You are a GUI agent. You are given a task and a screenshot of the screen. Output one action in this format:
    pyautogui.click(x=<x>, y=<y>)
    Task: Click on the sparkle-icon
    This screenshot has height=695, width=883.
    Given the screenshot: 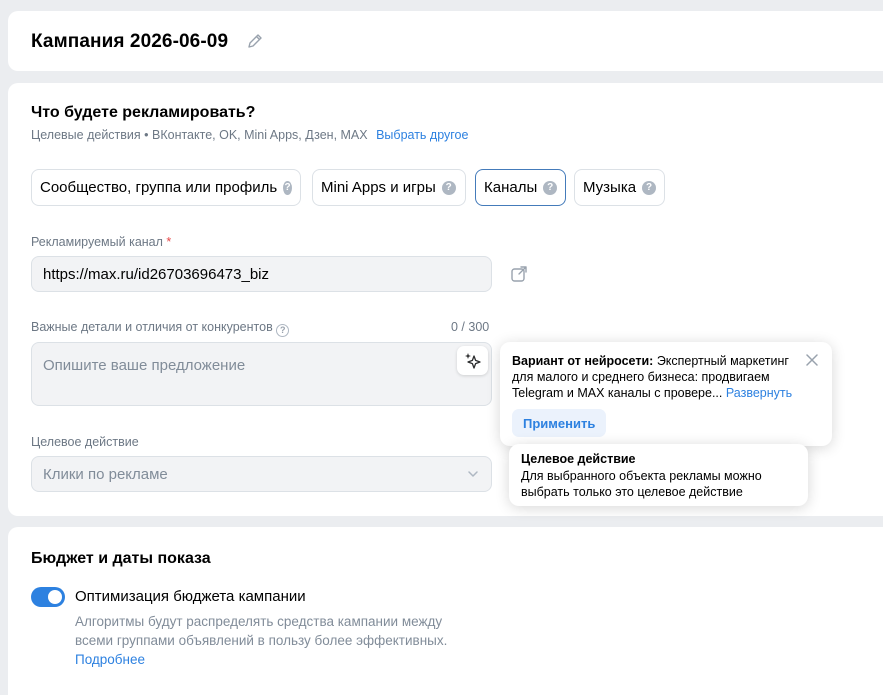 What is the action you would take?
    pyautogui.click(x=472, y=360)
    